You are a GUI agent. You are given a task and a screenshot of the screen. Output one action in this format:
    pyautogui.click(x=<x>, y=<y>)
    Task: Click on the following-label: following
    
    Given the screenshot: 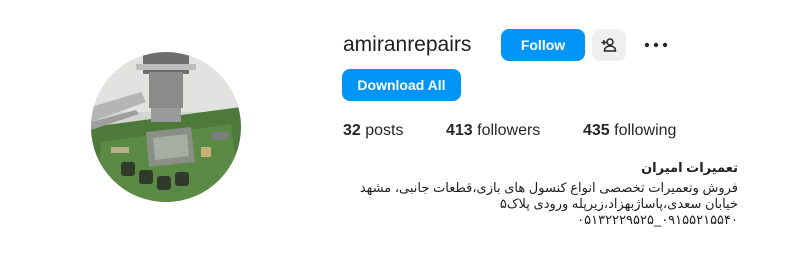 What is the action you would take?
    pyautogui.click(x=645, y=130)
    